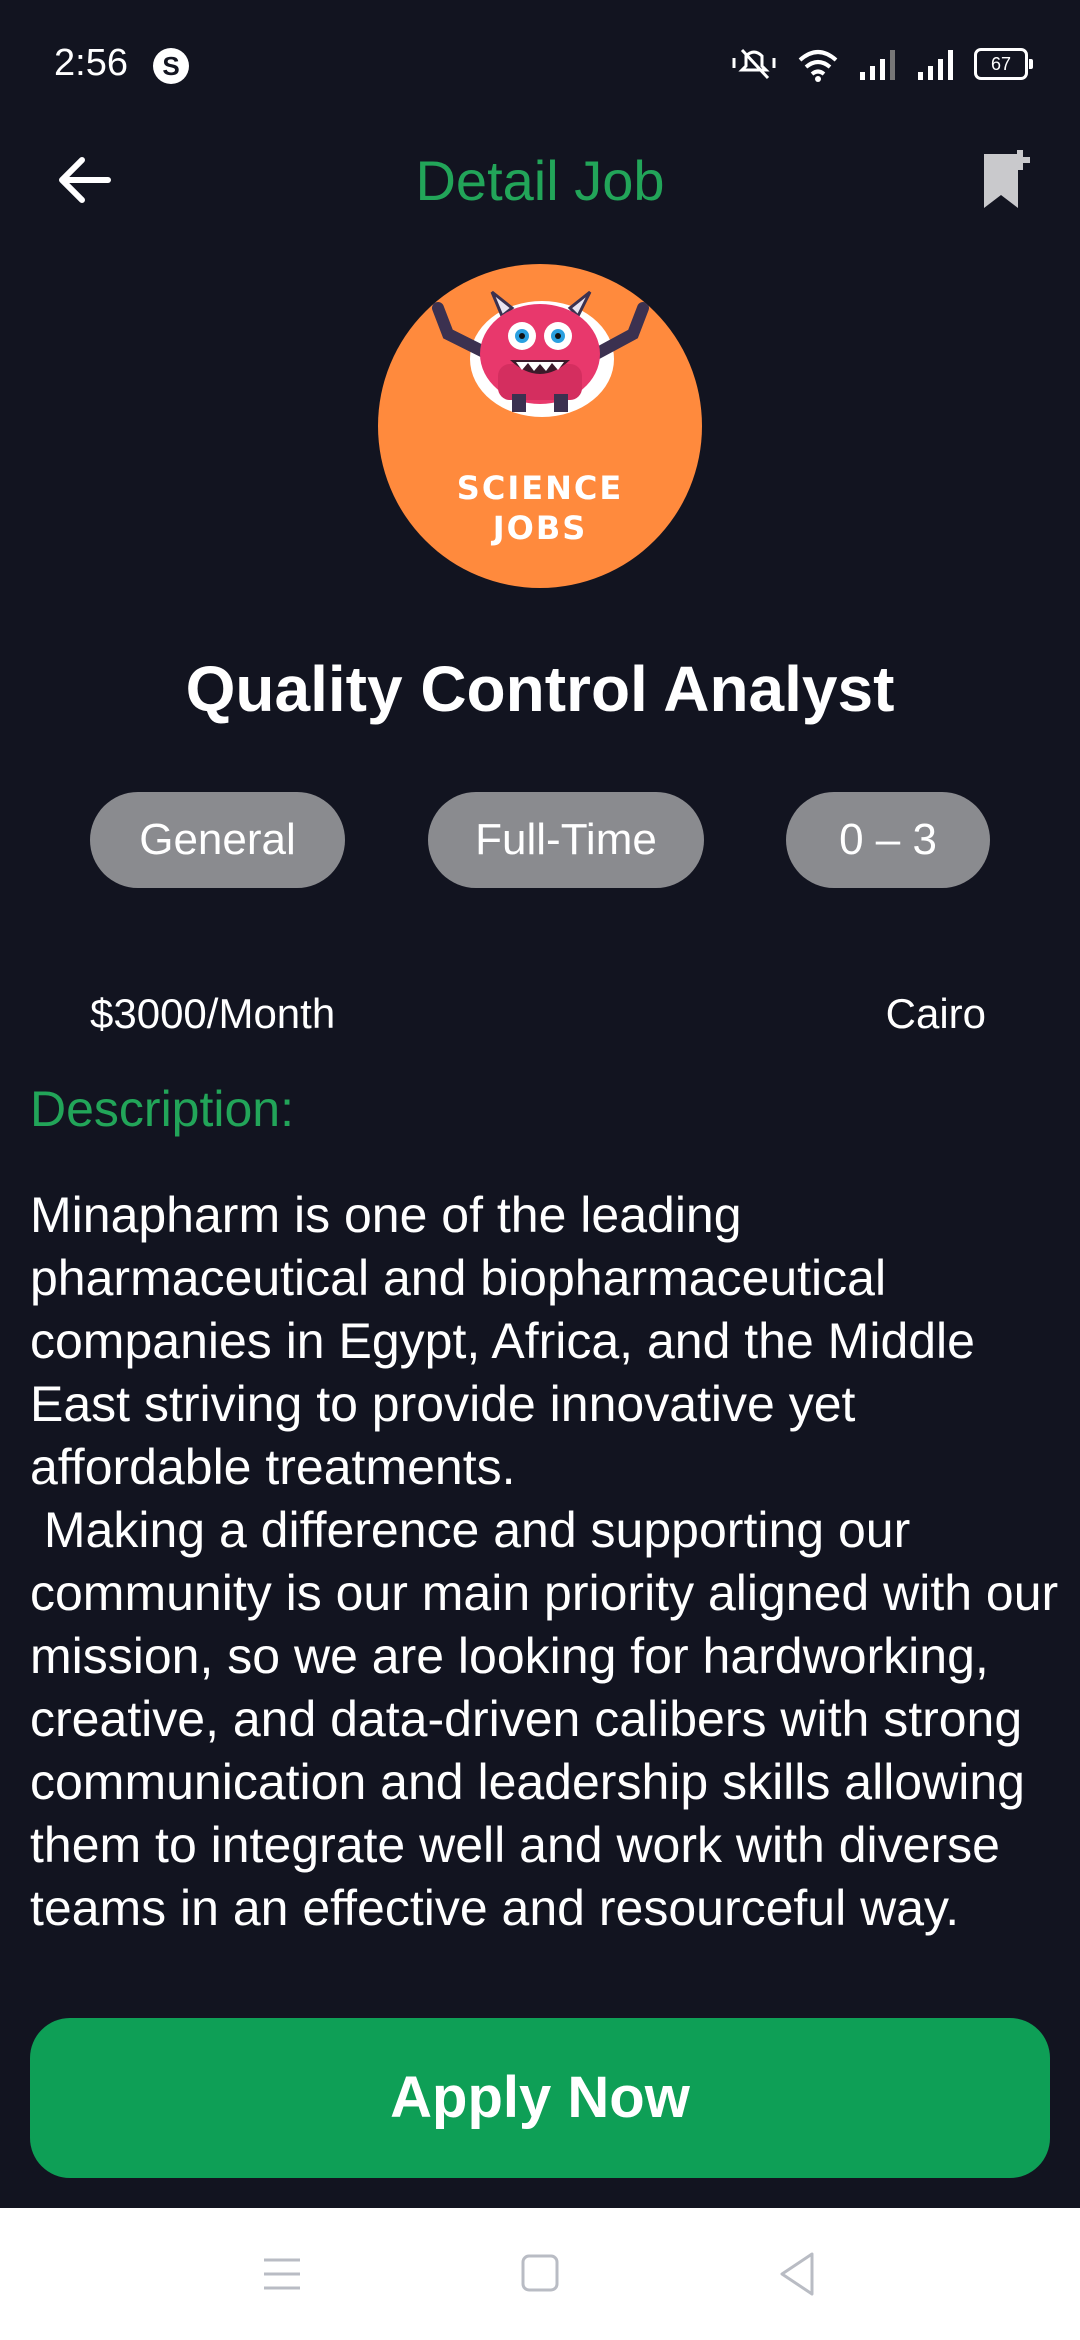 The image size is (1080, 2340). Describe the element at coordinates (213, 1013) in the screenshot. I see `salary: $3000/Month` at that location.